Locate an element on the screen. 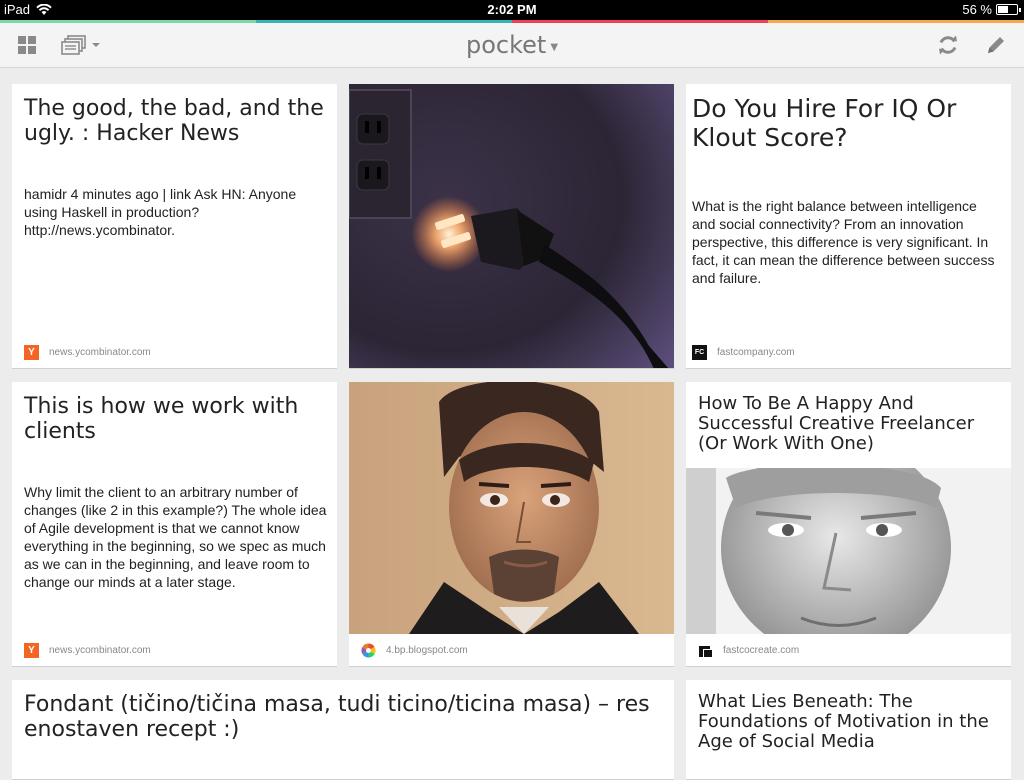  chevron-down-icon: ▼ is located at coordinates (554, 47).